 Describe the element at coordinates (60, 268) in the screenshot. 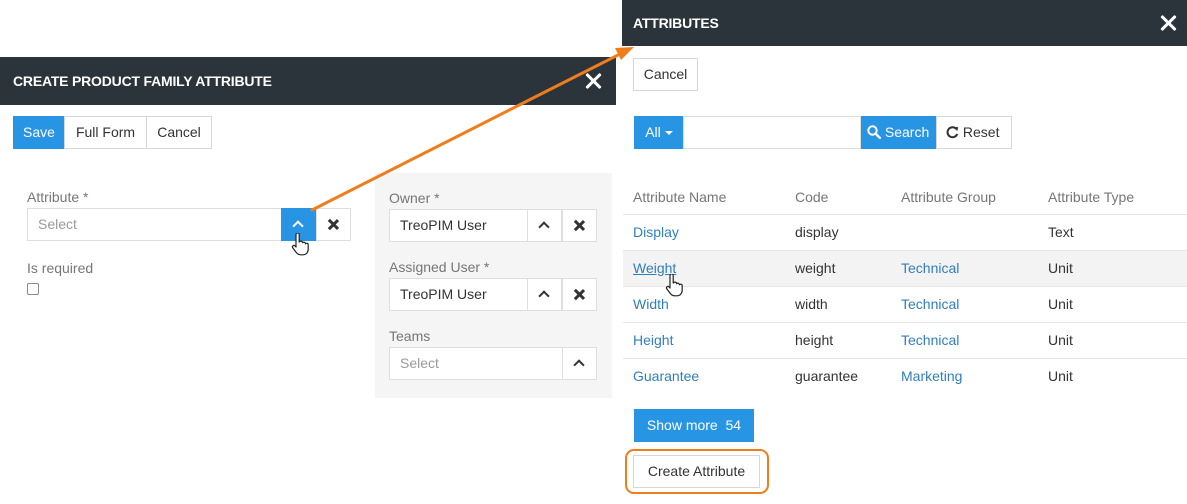

I see `is-required-label: Is required` at that location.